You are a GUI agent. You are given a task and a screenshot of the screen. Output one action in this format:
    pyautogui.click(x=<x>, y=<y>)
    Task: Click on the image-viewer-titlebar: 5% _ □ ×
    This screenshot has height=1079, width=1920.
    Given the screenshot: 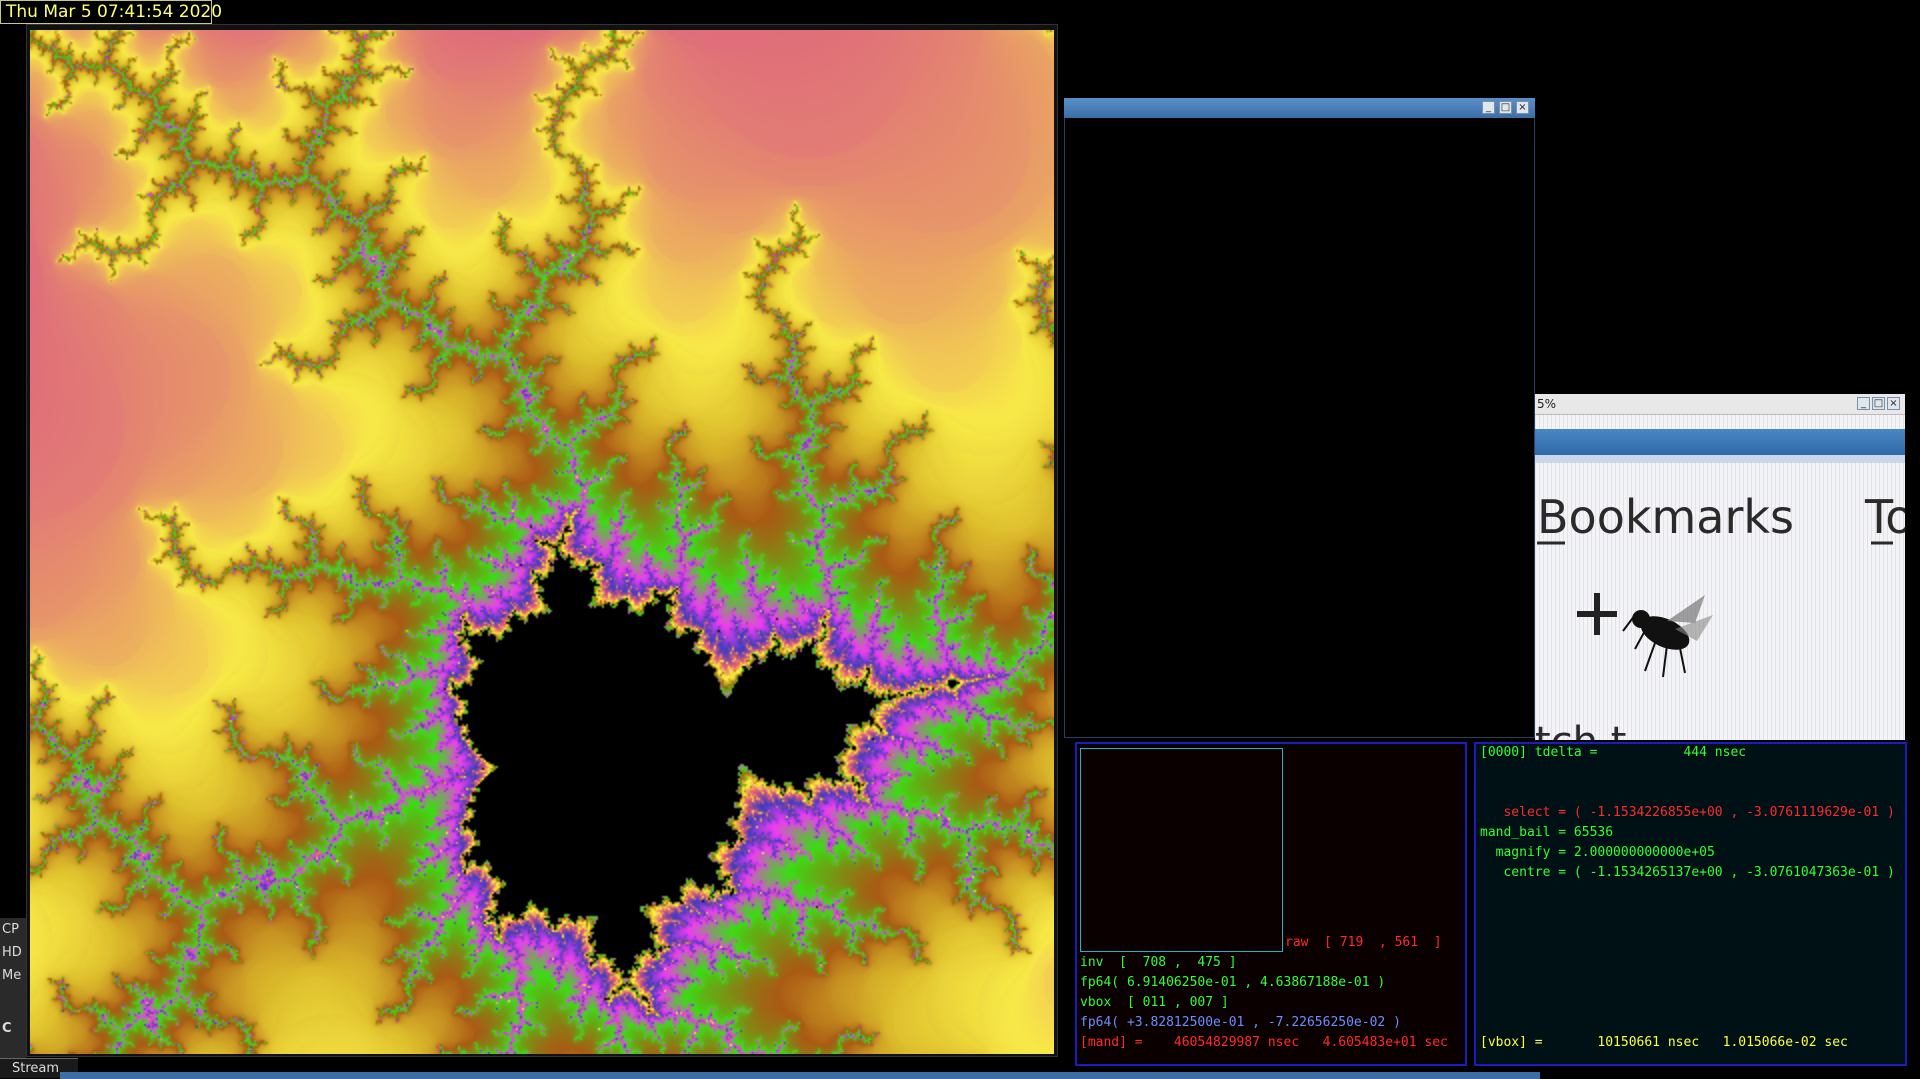 What is the action you would take?
    pyautogui.click(x=1720, y=404)
    